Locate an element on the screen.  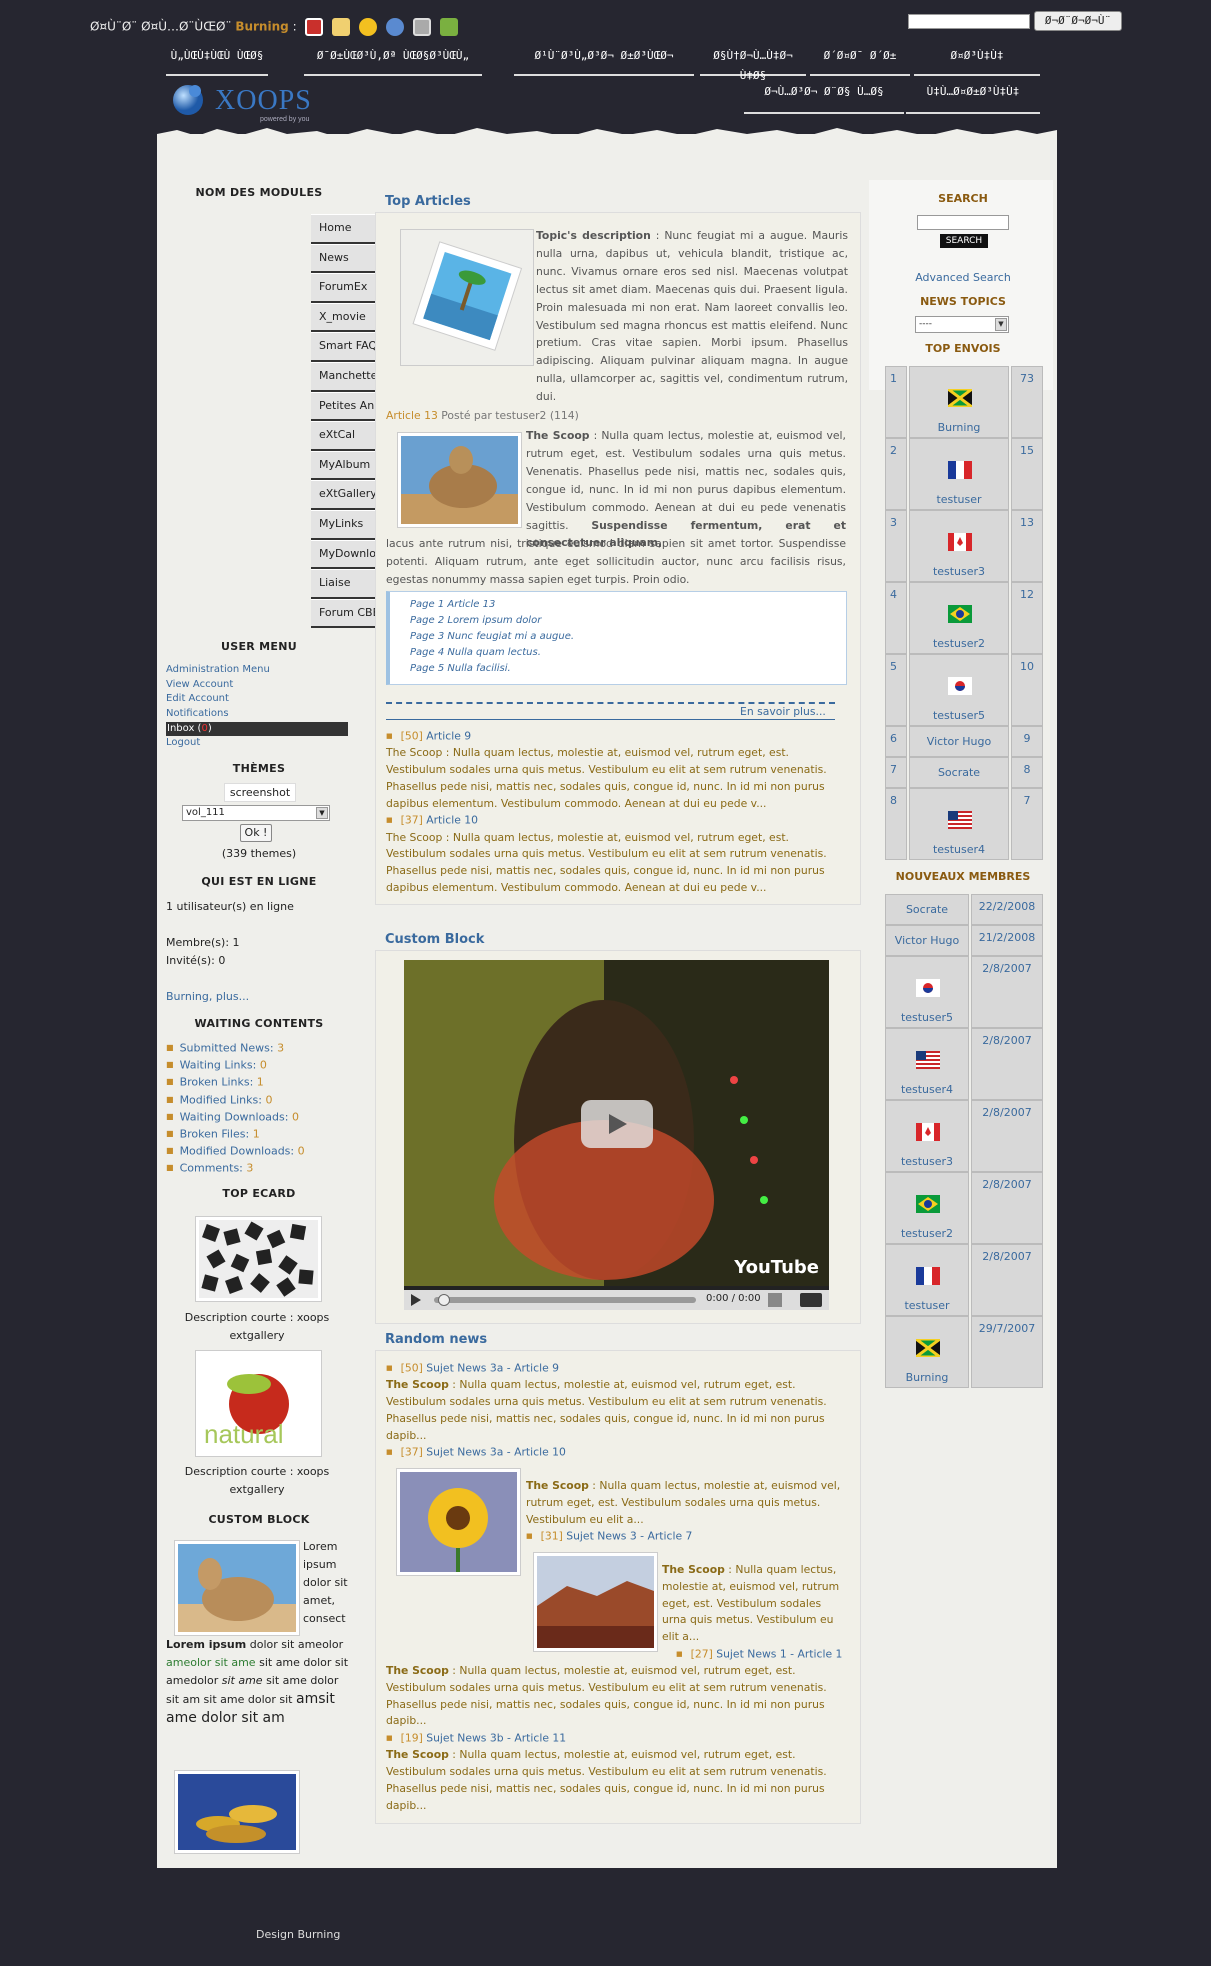
nav-item-4: Ø§Ù†Ø¬Ù…Ù‡Ø¬ Ù‡Ø§ is located at coordinates (753, 64).